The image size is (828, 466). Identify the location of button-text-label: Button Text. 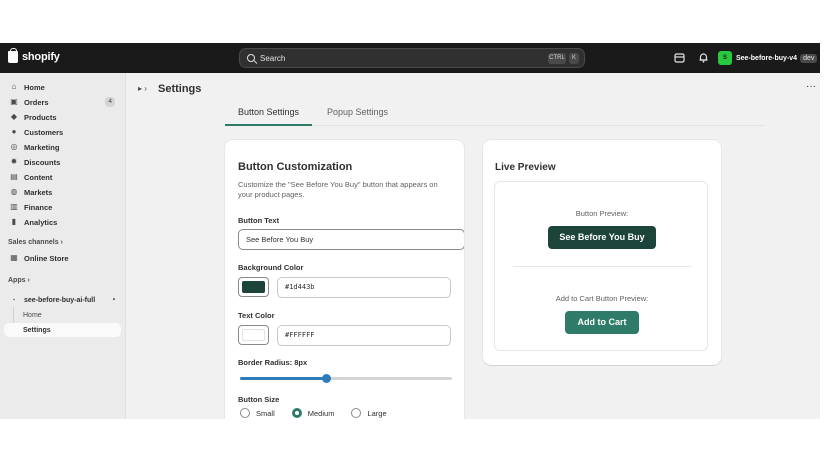
(259, 220).